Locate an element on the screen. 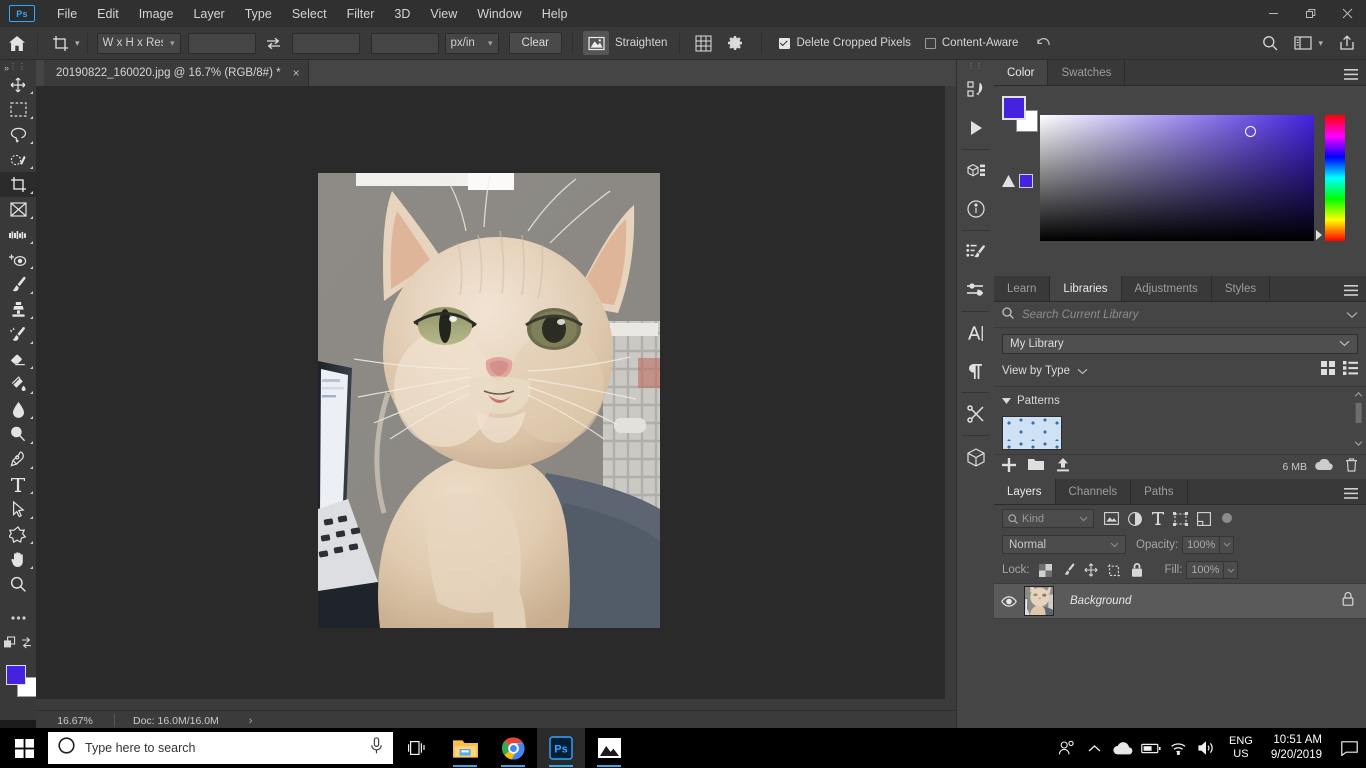  pen-tool is located at coordinates (18, 459).